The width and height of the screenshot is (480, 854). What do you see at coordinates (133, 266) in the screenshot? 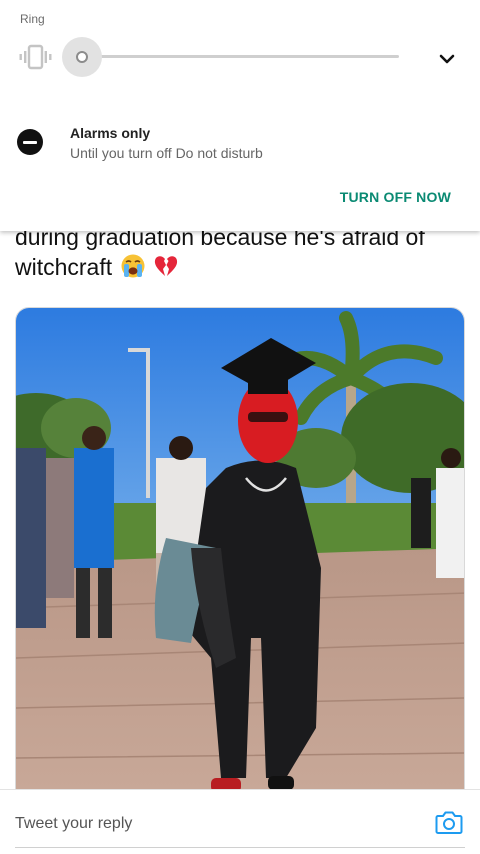
I see `loudly-crying-face-emoji` at bounding box center [133, 266].